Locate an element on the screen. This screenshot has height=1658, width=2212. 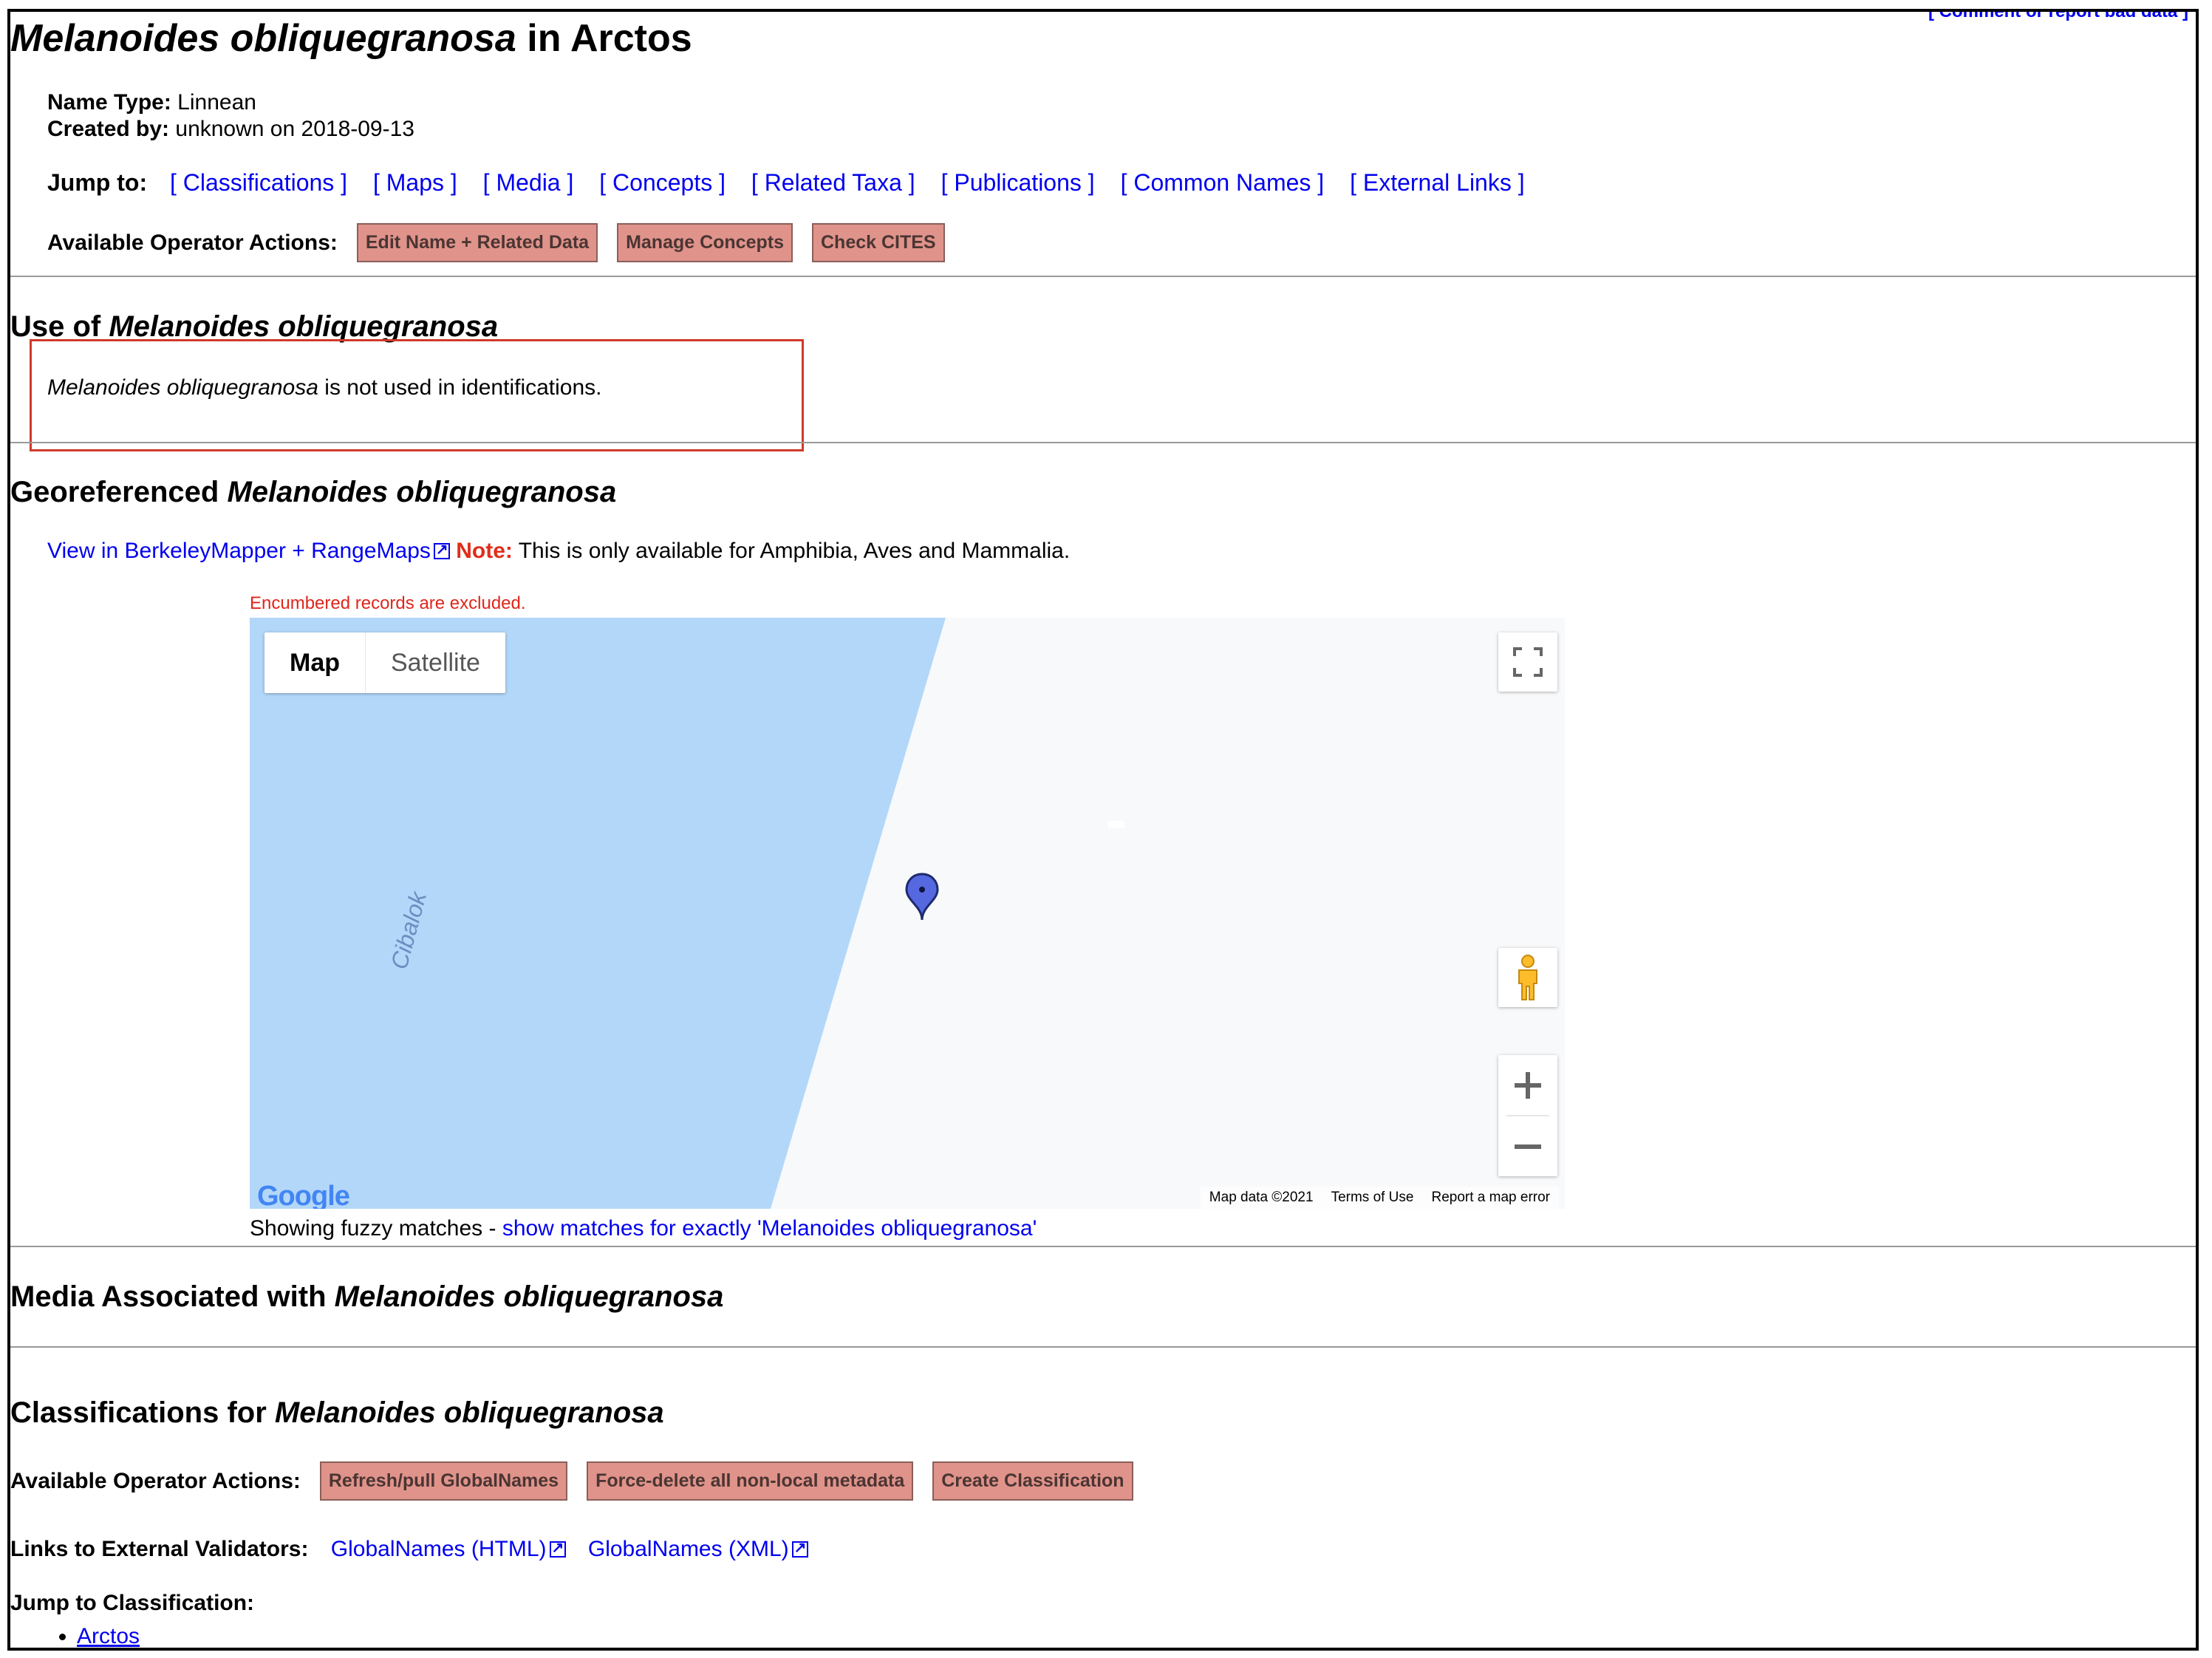
jump-classification-label: Jump to Classification: is located at coordinates (132, 1603).